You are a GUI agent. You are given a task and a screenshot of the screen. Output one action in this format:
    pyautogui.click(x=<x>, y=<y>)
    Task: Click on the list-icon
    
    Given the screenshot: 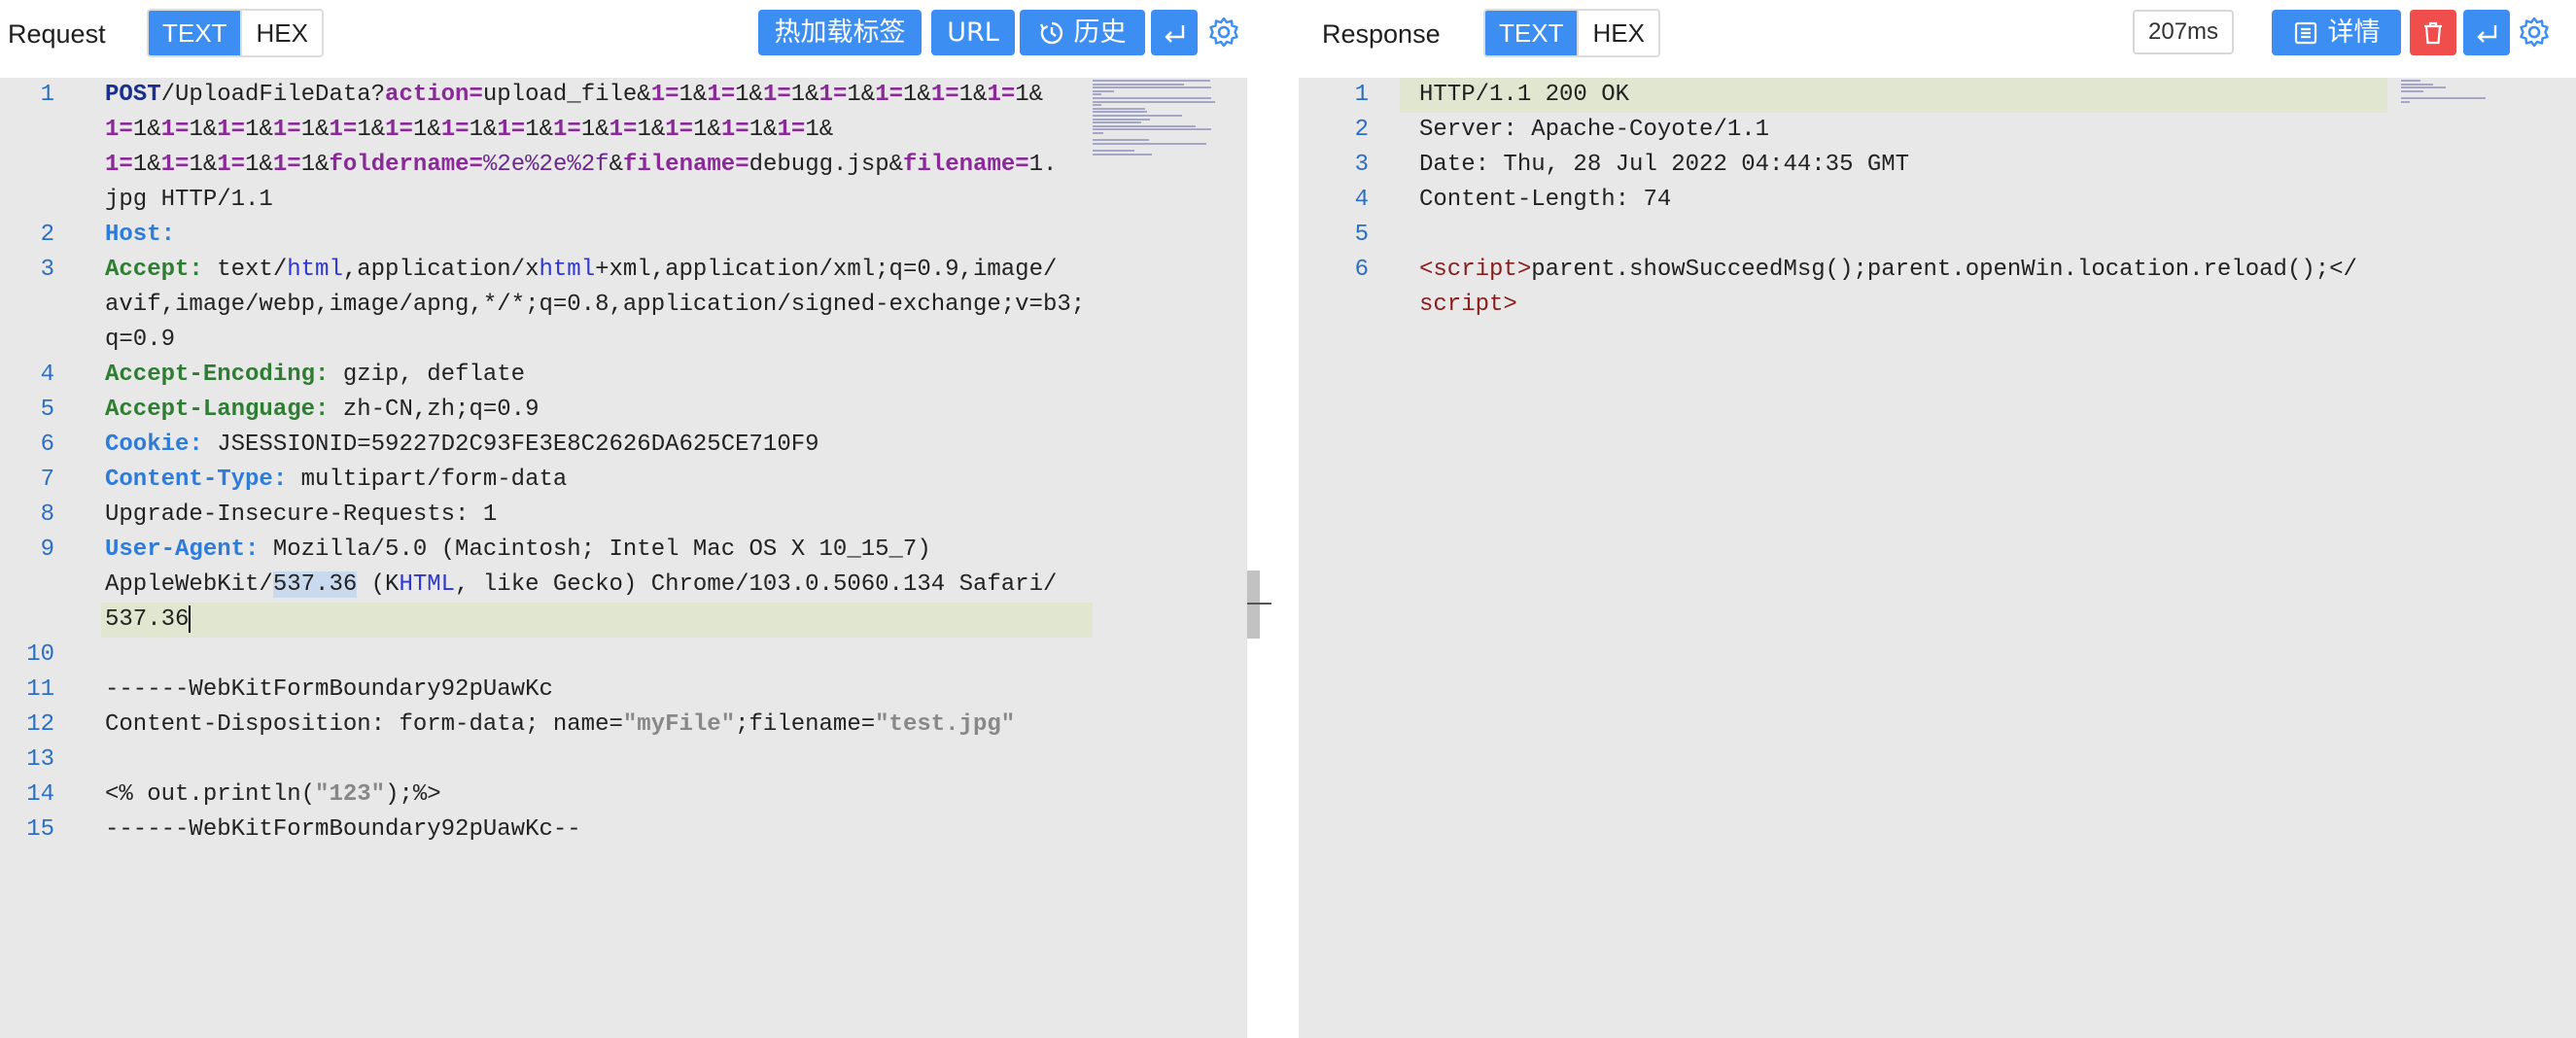 What is the action you would take?
    pyautogui.click(x=2305, y=32)
    